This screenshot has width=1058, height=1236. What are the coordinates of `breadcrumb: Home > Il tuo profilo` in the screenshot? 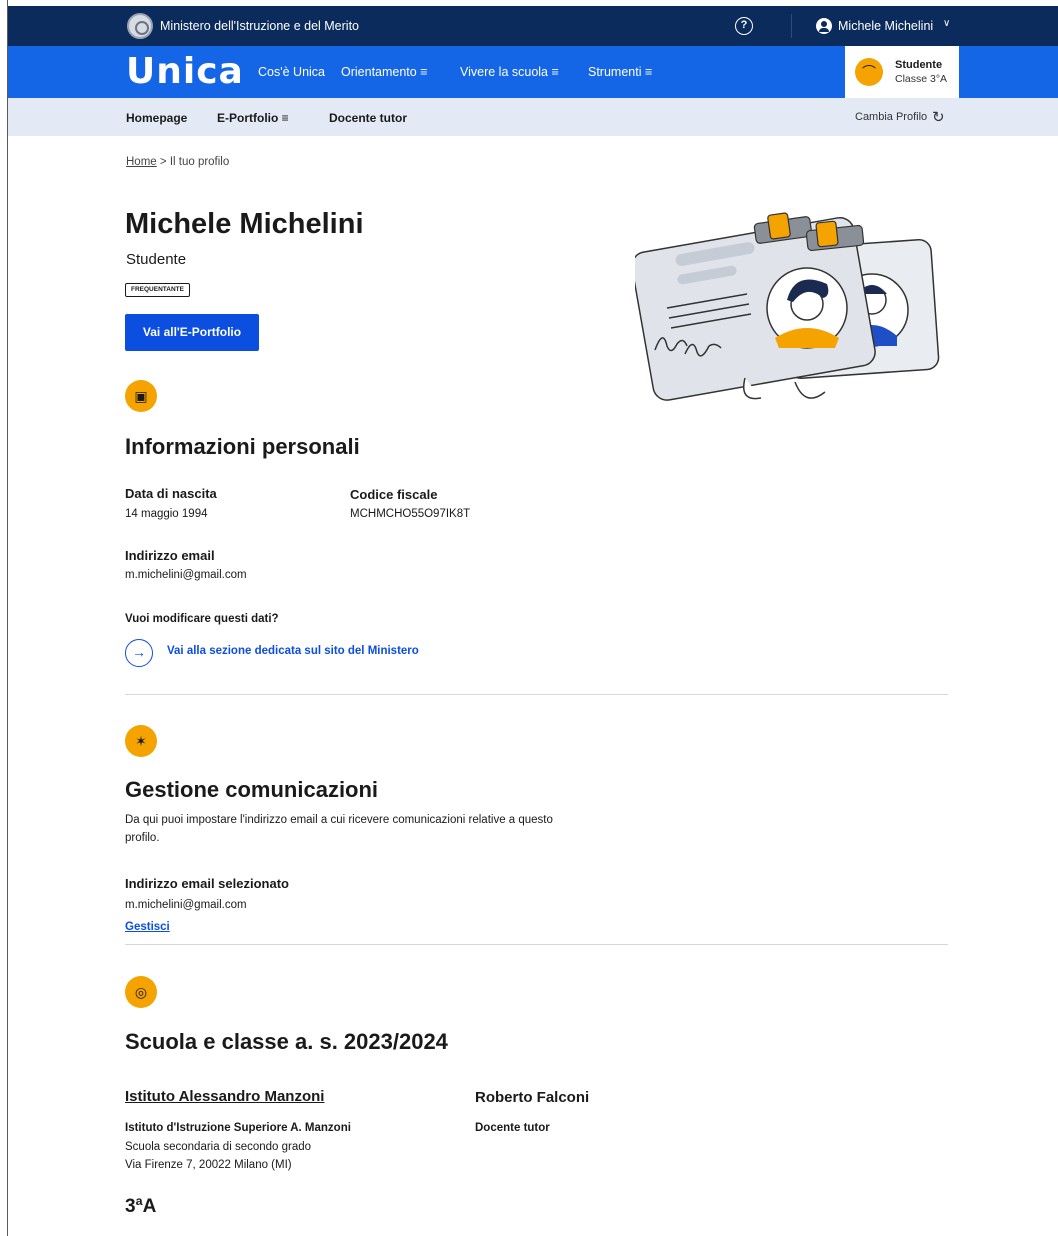 It's located at (177, 162).